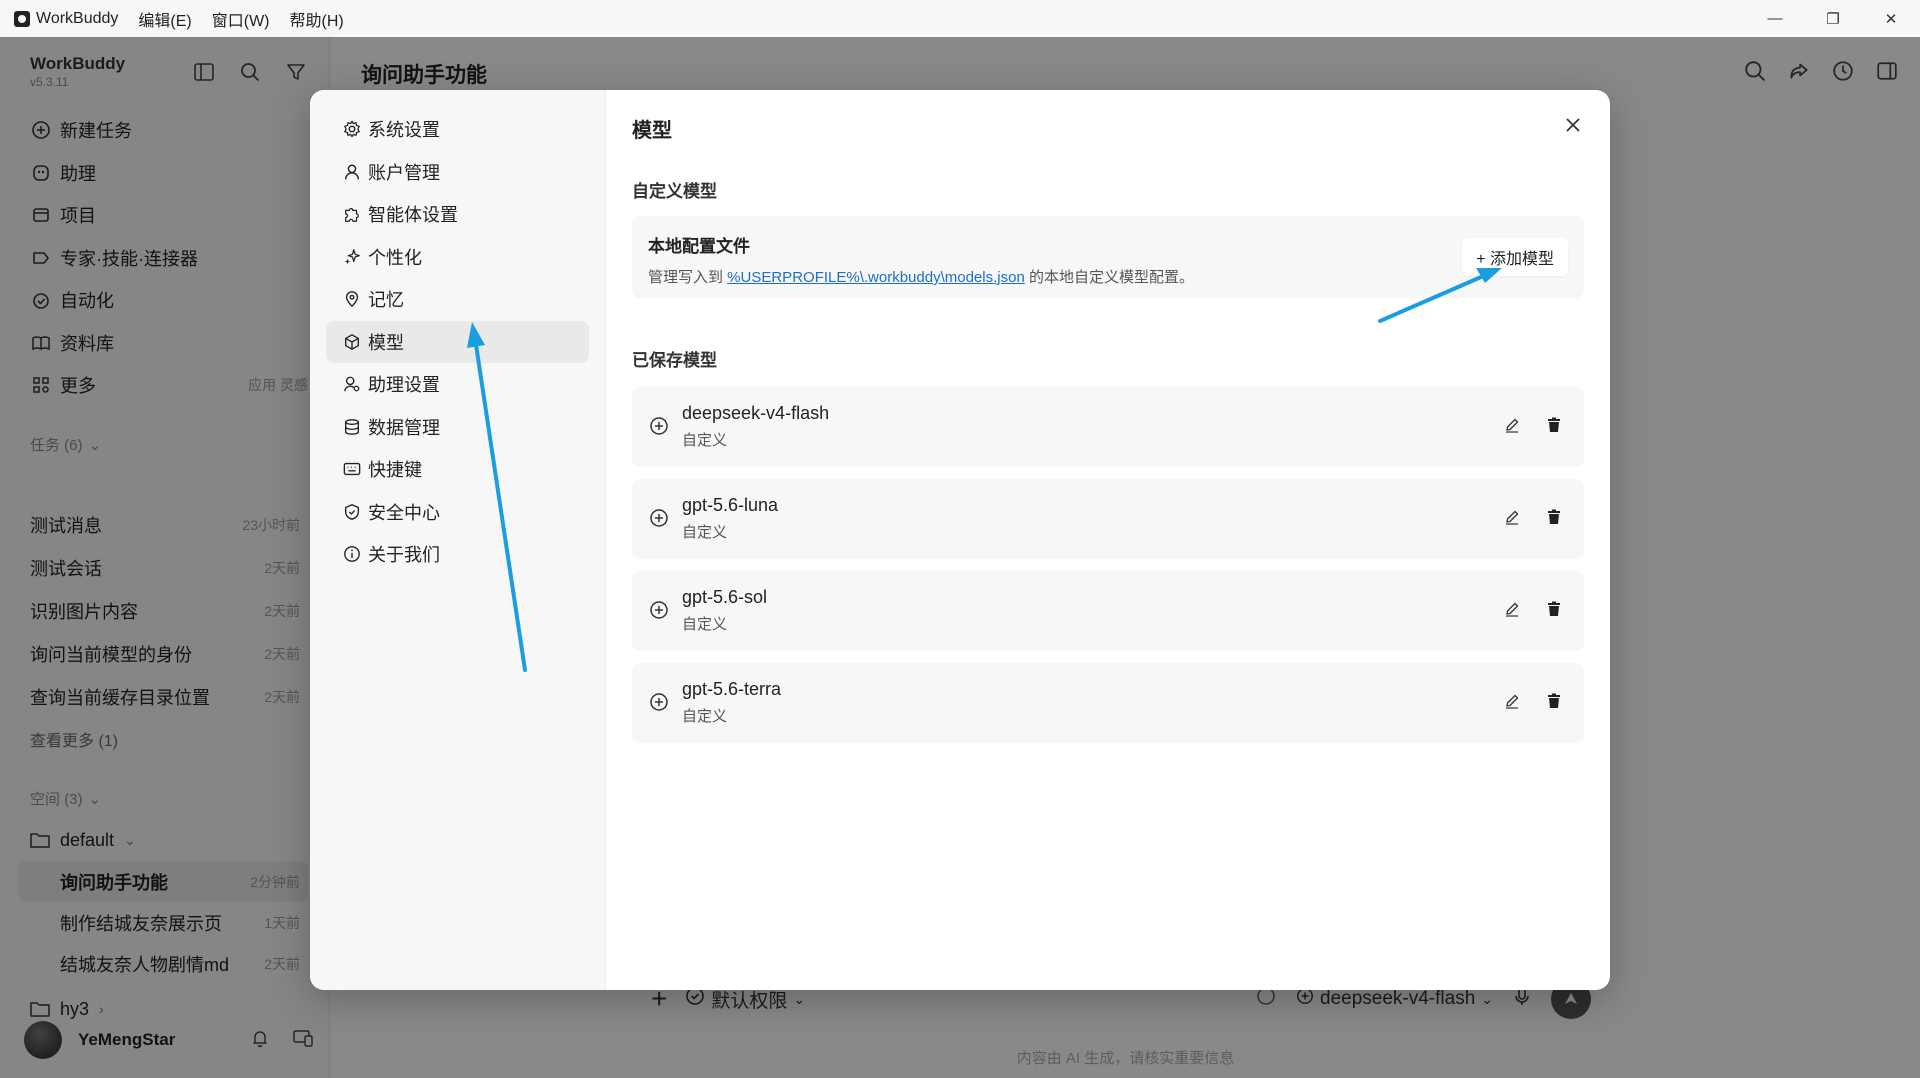 Image resolution: width=1920 pixels, height=1078 pixels. What do you see at coordinates (352, 172) in the screenshot?
I see `user-icon` at bounding box center [352, 172].